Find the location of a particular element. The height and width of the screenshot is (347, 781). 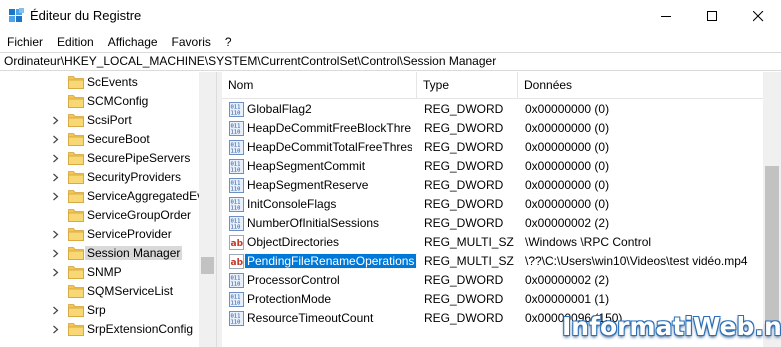

window-title: Éditeur du Registre is located at coordinates (86, 15).